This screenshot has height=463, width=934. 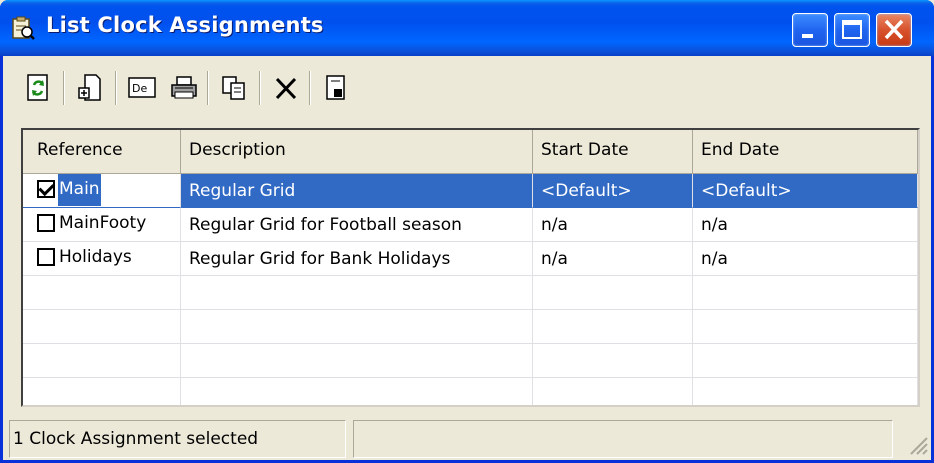 I want to click on status-text: 1 Clock Assignment selected, so click(x=177, y=439).